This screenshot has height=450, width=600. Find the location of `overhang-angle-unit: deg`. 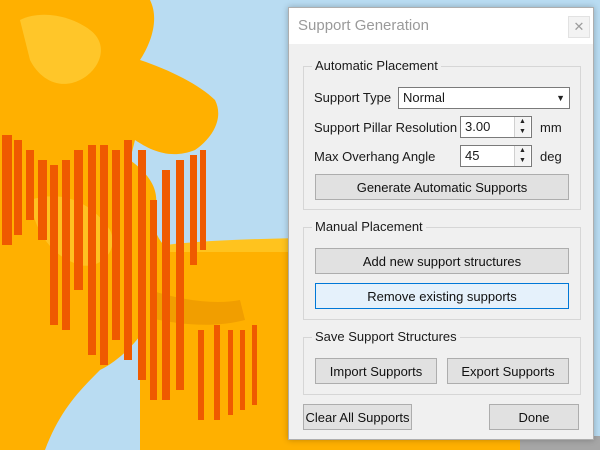

overhang-angle-unit: deg is located at coordinates (551, 156).